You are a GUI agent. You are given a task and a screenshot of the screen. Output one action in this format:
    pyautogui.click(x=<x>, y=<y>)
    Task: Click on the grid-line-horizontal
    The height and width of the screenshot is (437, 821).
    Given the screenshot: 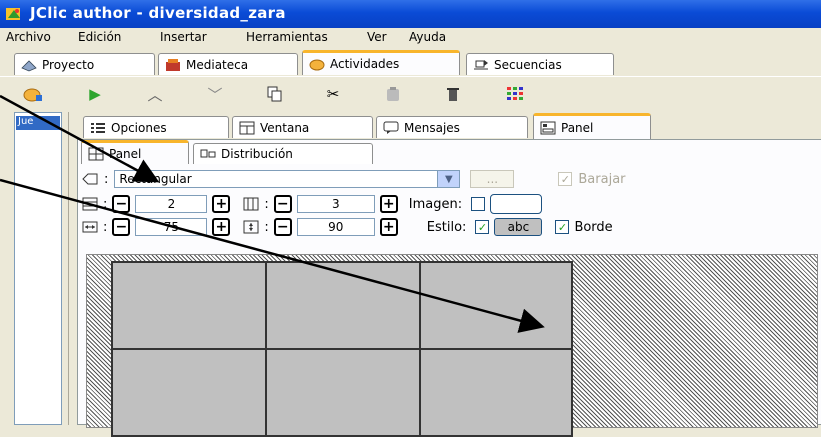 What is the action you would take?
    pyautogui.click(x=342, y=349)
    